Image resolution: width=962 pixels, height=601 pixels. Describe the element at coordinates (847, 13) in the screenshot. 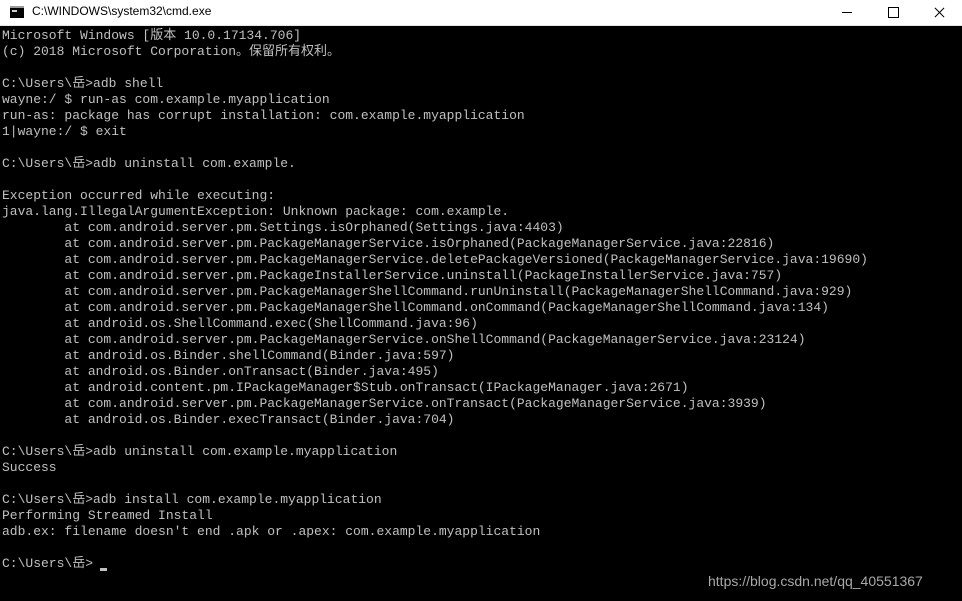

I see `minimize-icon` at that location.